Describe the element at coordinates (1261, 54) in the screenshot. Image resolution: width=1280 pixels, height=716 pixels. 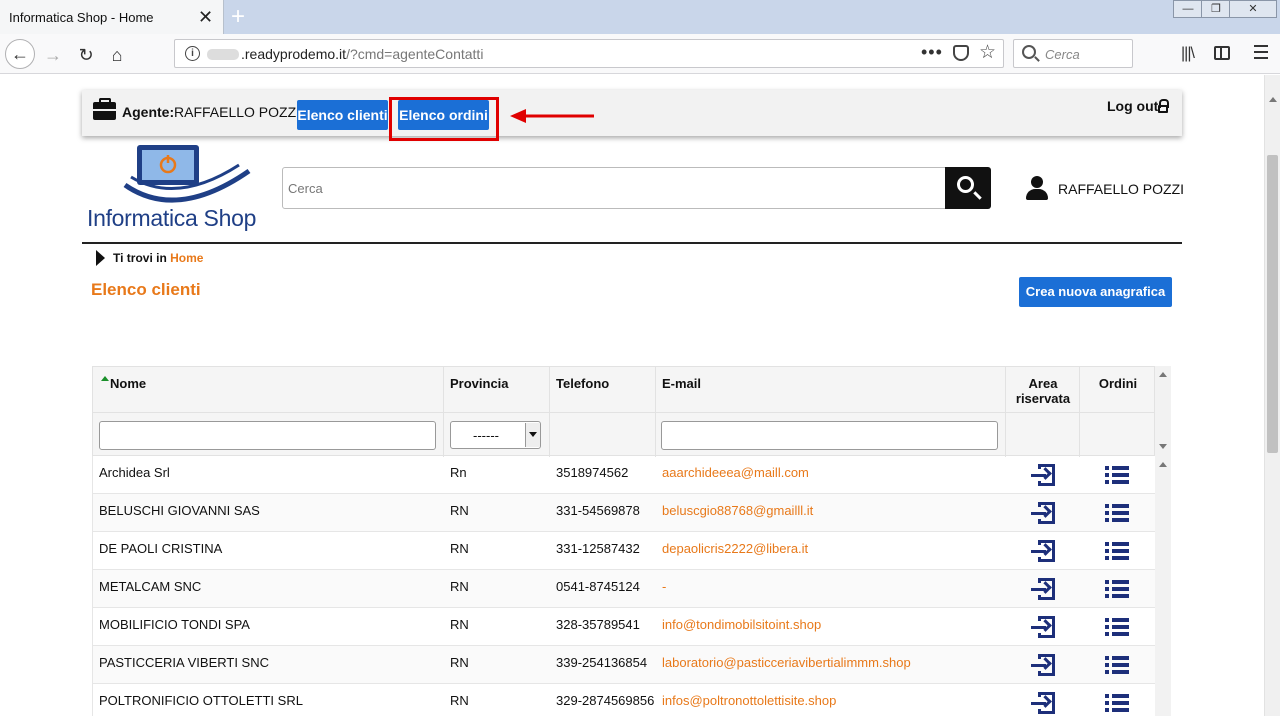
I see `hamburger-menu-icon` at that location.